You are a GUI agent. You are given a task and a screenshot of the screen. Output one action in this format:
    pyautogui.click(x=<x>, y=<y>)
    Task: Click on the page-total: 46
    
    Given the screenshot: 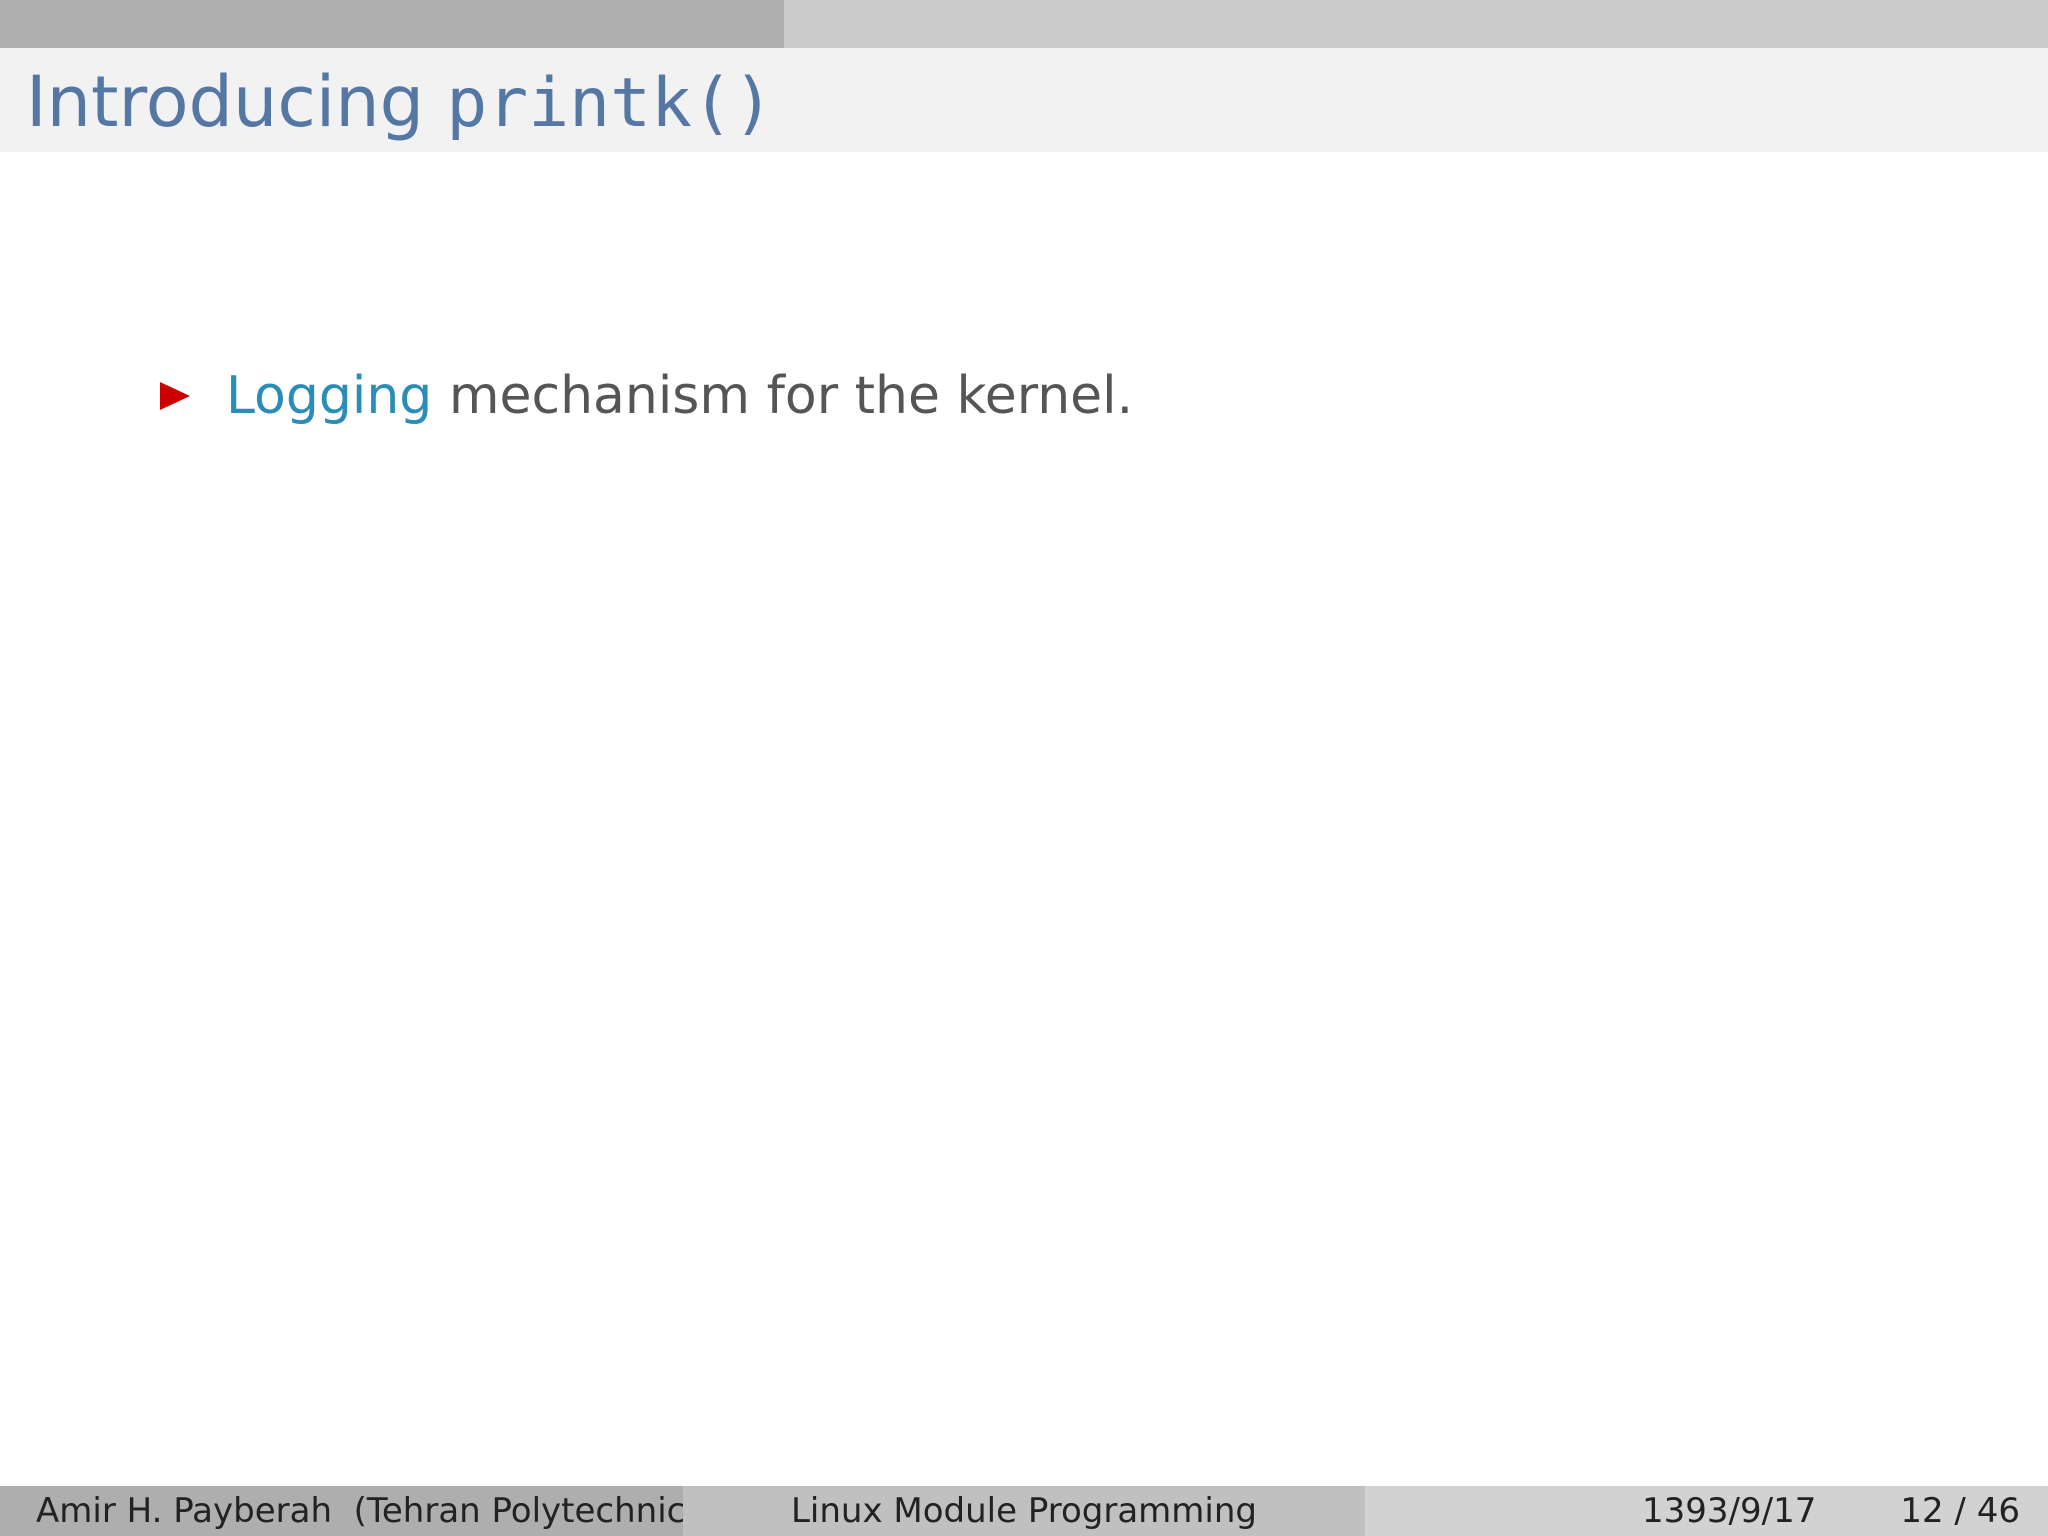 What is the action you would take?
    pyautogui.click(x=1998, y=1511)
    